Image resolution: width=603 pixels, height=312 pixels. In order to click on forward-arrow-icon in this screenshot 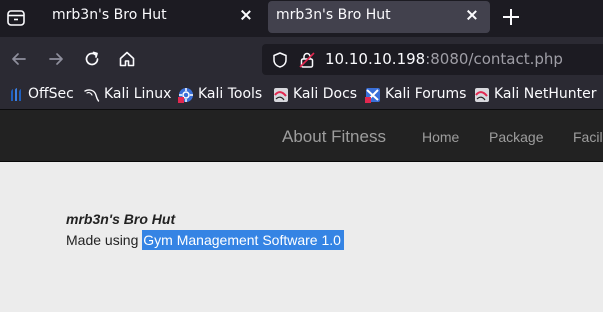, I will do `click(56, 59)`.